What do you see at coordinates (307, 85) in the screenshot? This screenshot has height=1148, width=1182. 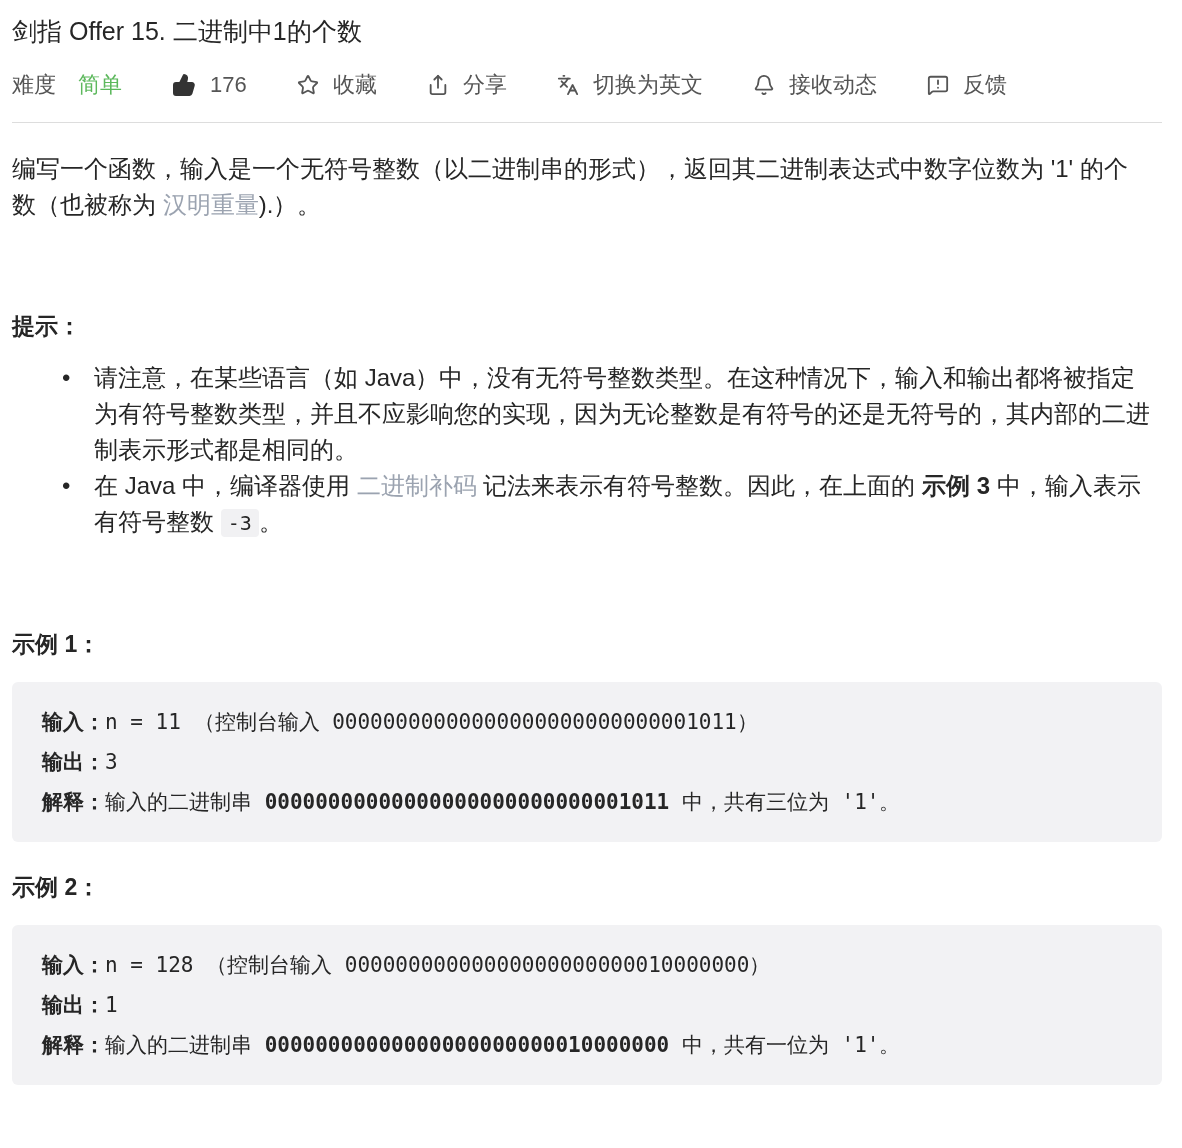 I see `star-icon` at bounding box center [307, 85].